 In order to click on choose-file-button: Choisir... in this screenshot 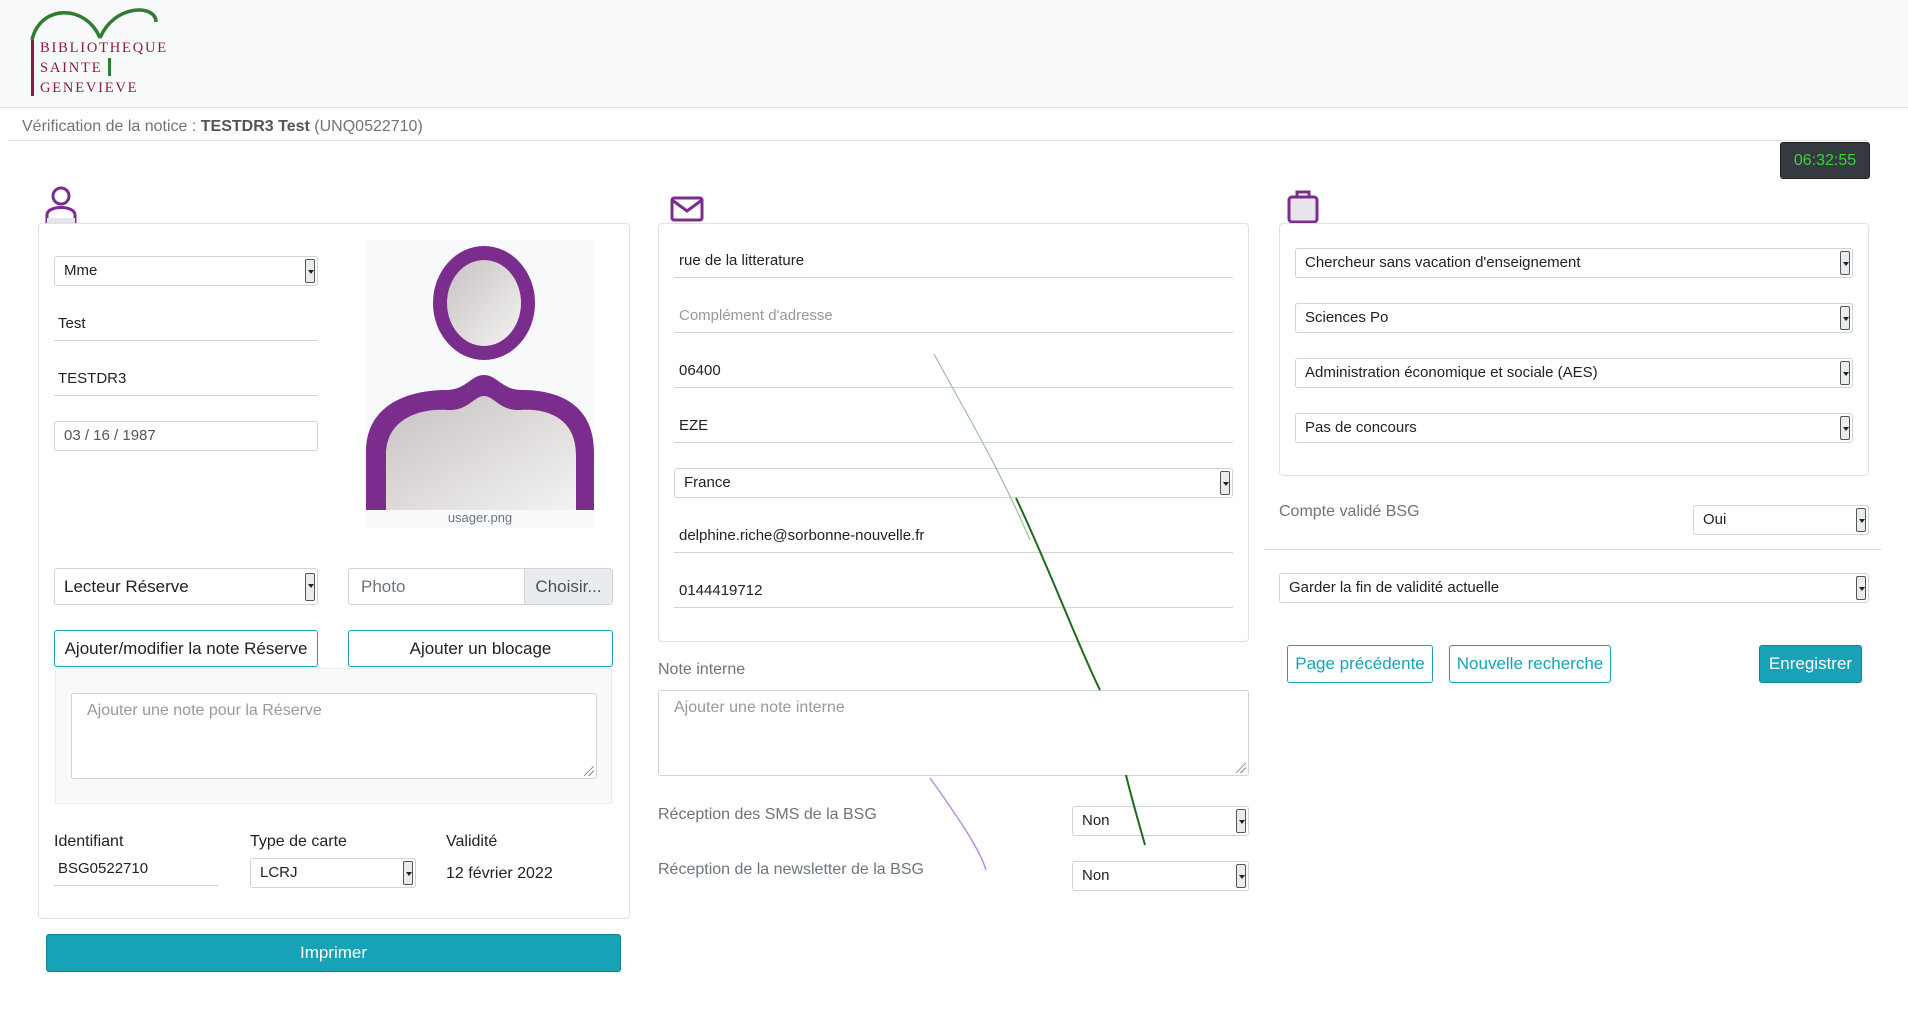, I will do `click(568, 586)`.